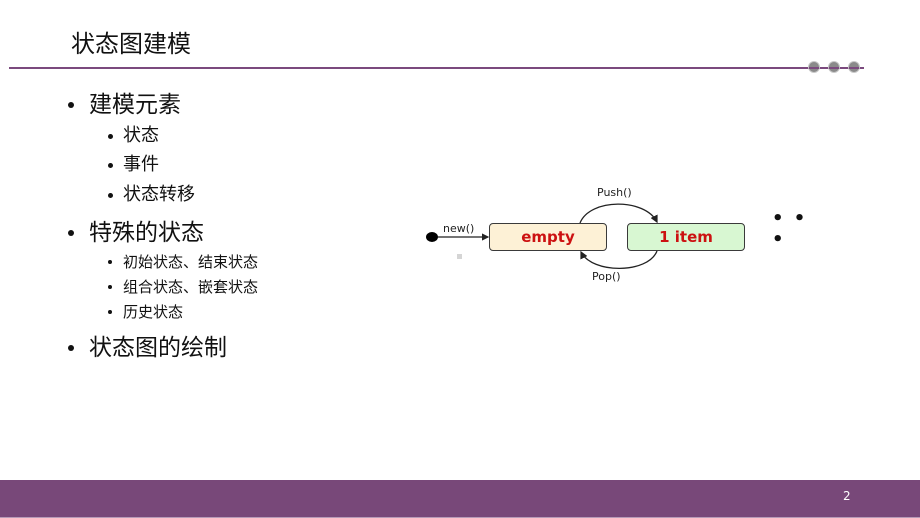 The height and width of the screenshot is (518, 920). I want to click on ellipsis-icon: • • •, so click(790, 229).